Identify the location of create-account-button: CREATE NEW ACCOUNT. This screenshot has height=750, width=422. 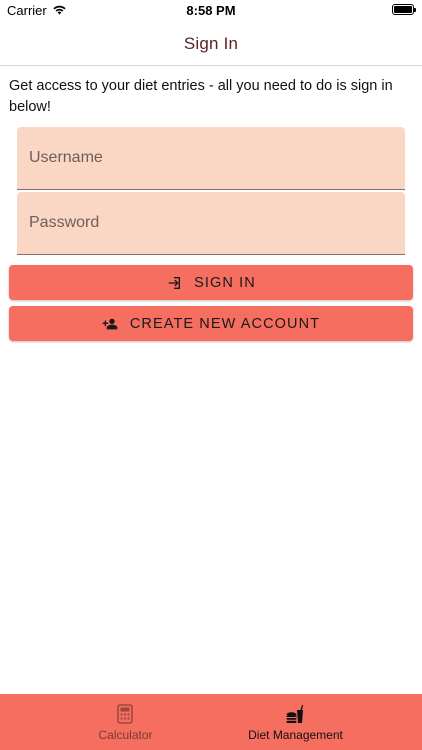
(211, 323).